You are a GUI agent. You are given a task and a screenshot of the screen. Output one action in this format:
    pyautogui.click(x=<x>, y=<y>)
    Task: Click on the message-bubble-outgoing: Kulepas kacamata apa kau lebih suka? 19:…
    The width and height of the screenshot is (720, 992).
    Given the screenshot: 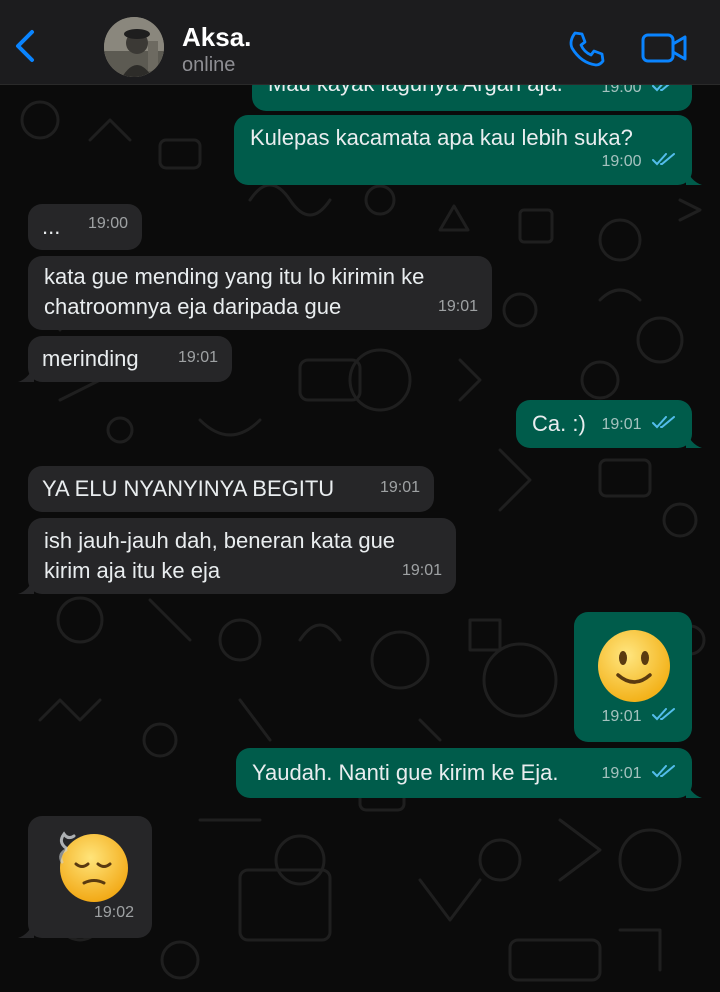 What is the action you would take?
    pyautogui.click(x=468, y=150)
    